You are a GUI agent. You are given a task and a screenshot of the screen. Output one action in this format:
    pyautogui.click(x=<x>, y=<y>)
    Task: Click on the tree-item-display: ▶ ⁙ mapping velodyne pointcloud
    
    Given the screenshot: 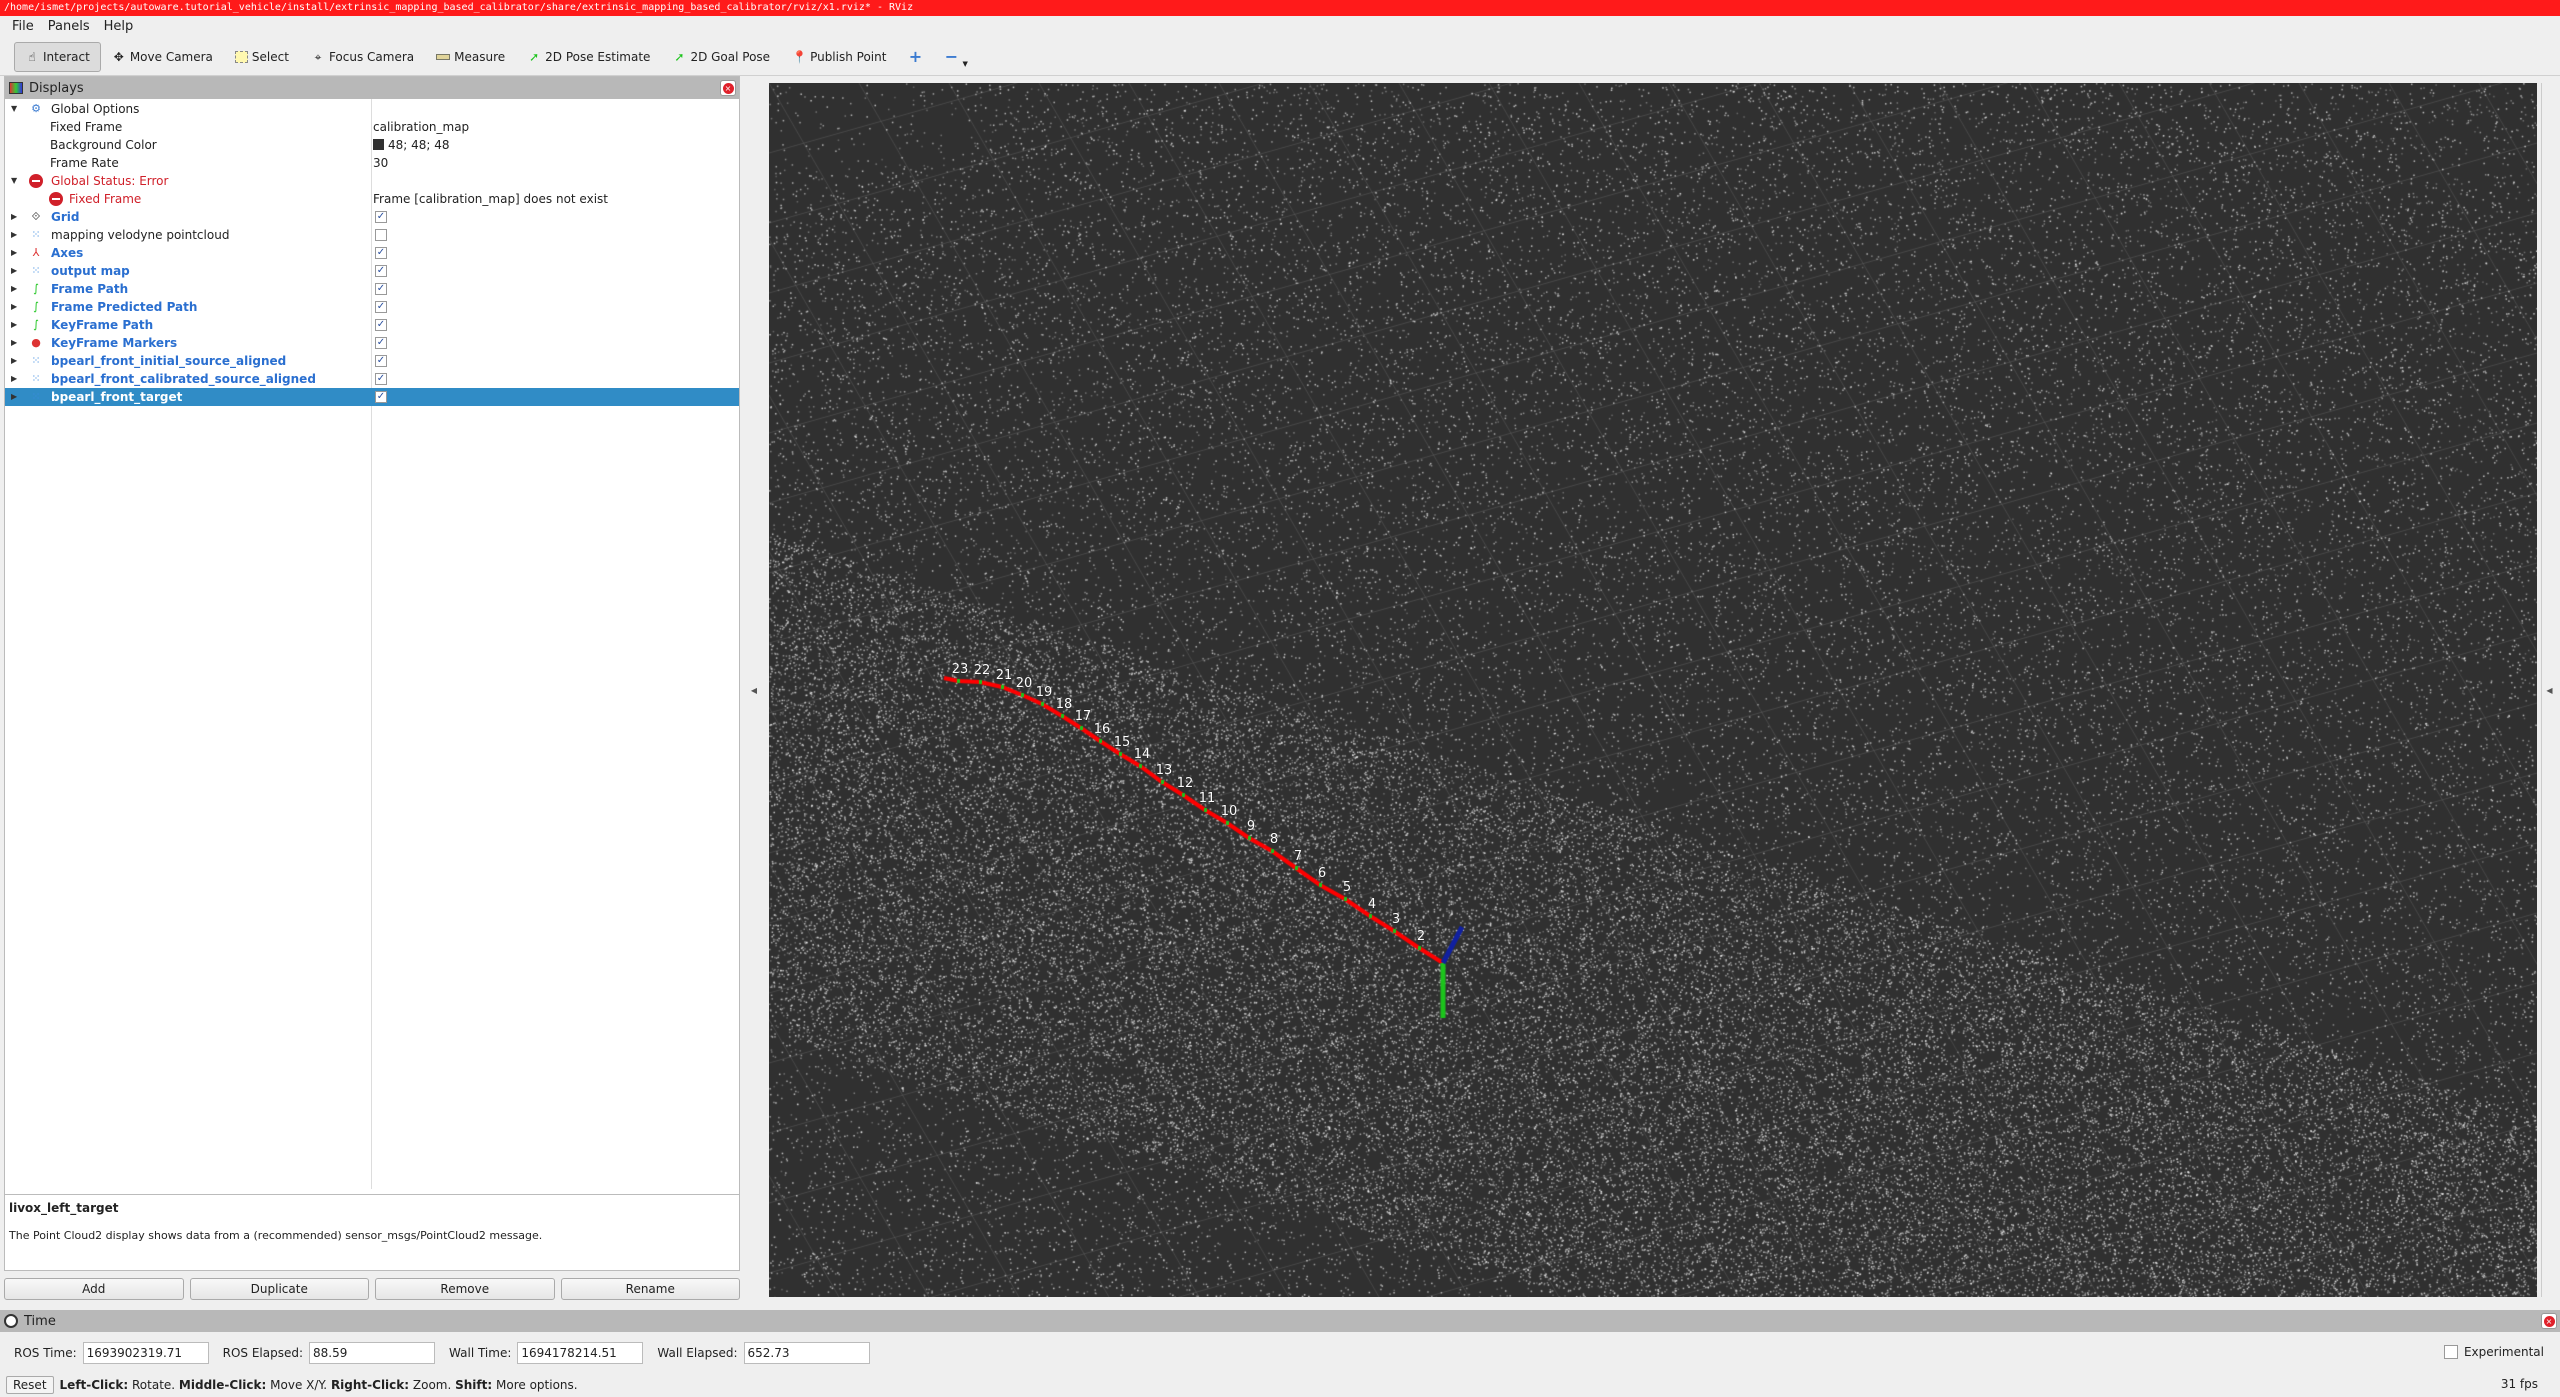 What is the action you would take?
    pyautogui.click(x=372, y=235)
    